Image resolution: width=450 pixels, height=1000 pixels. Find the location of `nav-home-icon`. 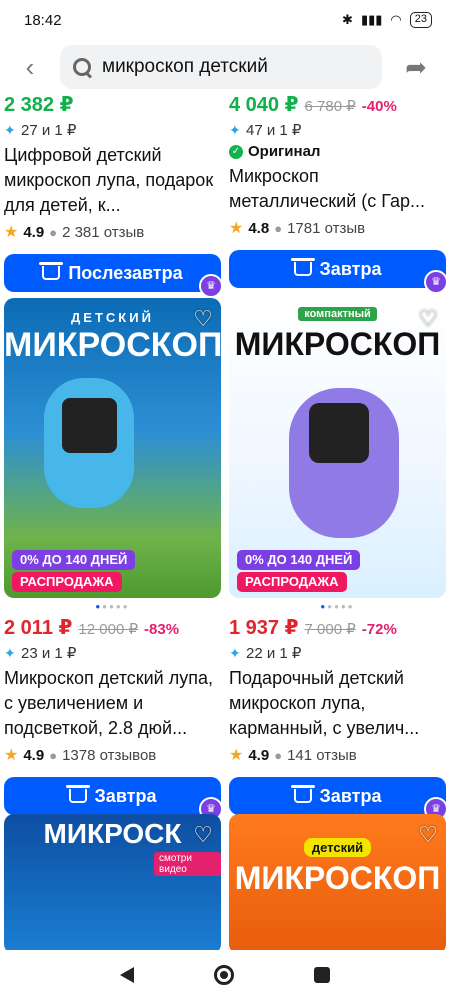

nav-home-icon is located at coordinates (224, 975).